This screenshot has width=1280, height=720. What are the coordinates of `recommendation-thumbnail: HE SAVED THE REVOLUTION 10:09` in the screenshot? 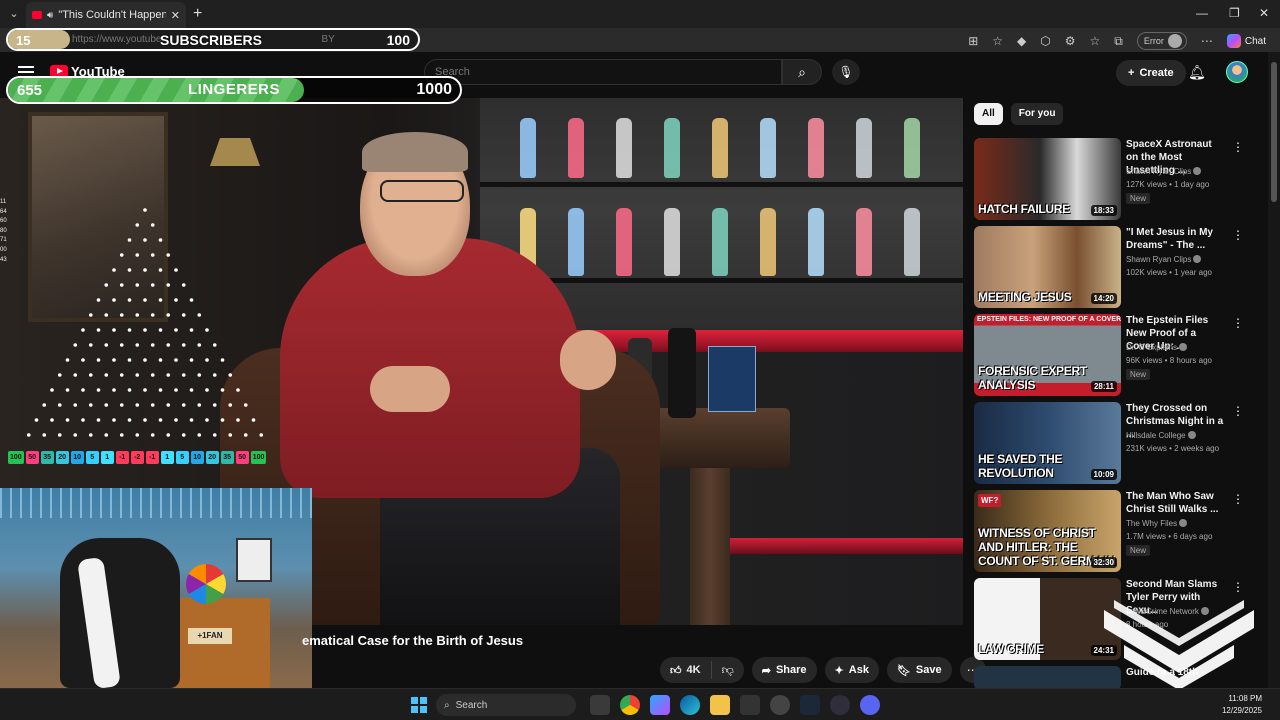 It's located at (1047, 443).